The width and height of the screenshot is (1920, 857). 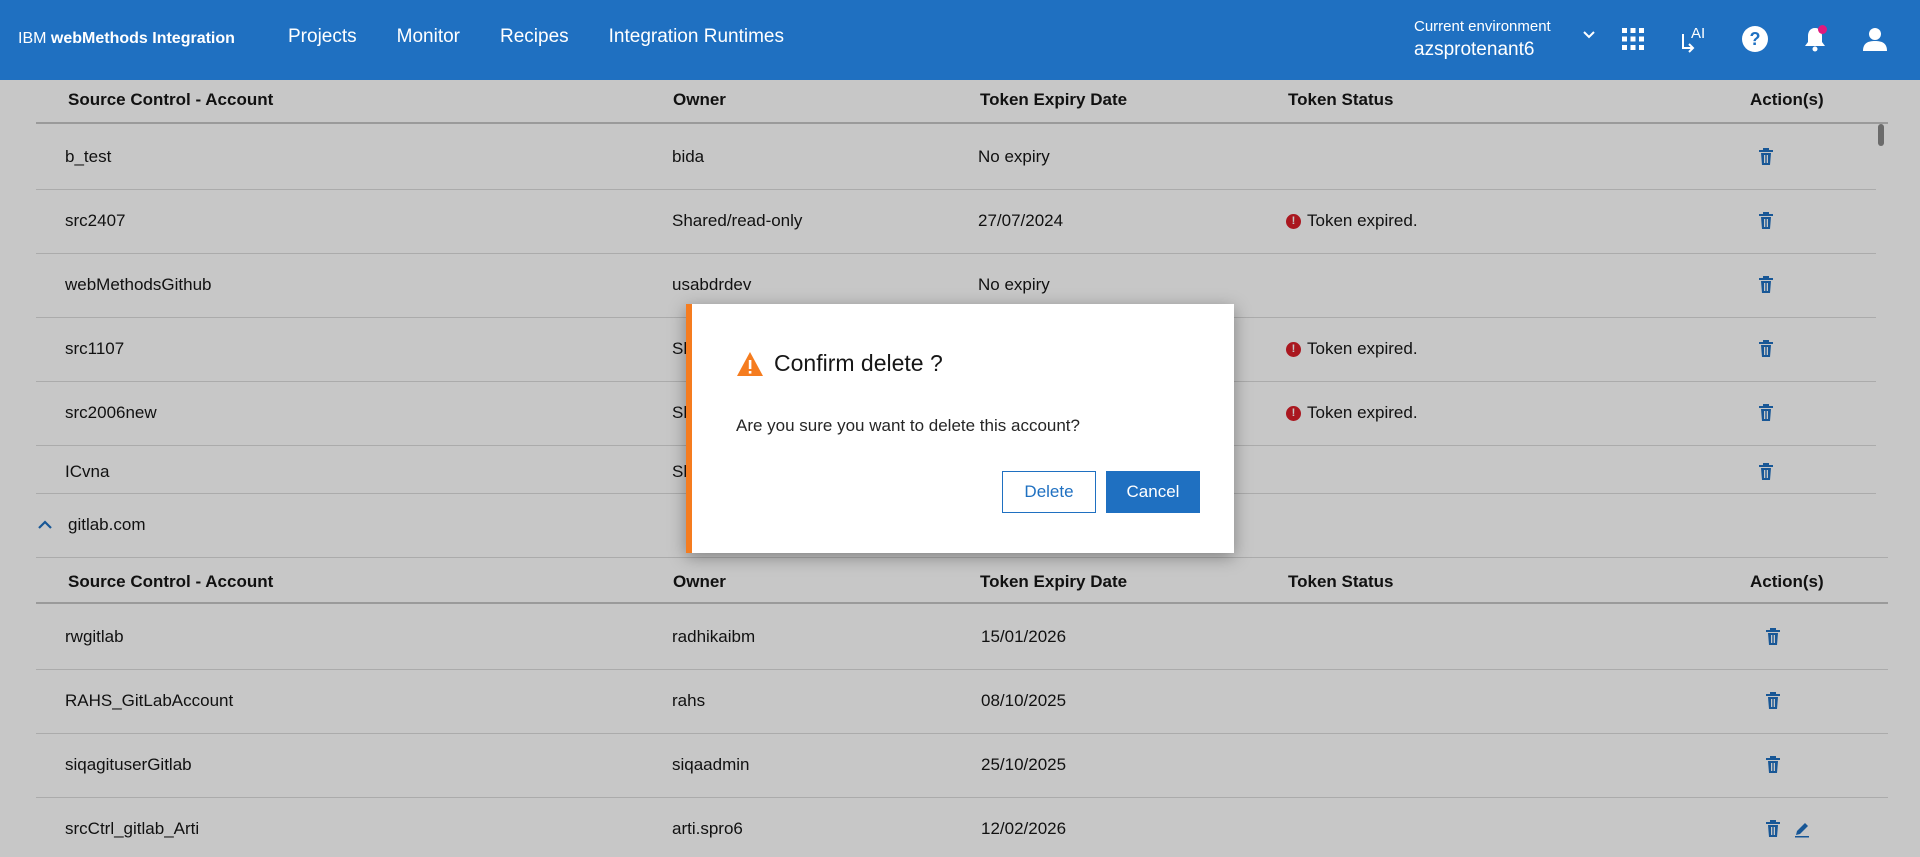 What do you see at coordinates (1698, 33) in the screenshot?
I see `ai-label: AI` at bounding box center [1698, 33].